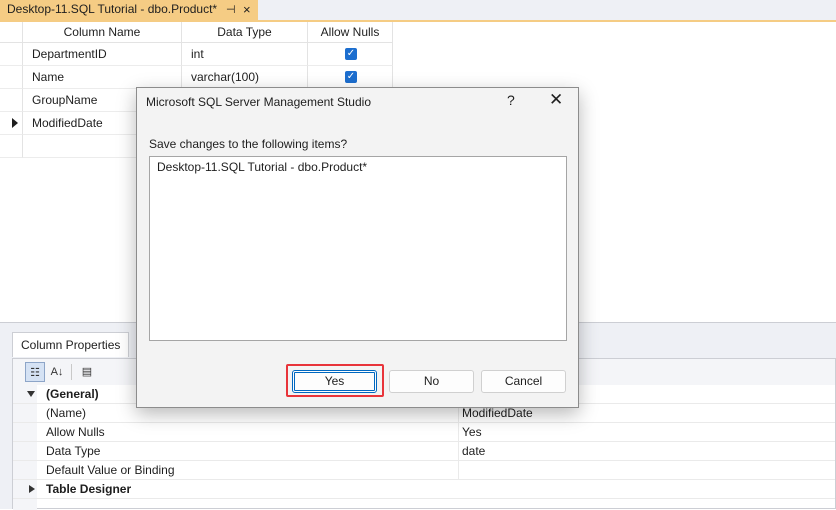  I want to click on column-name-cell: Name, so click(102, 77).